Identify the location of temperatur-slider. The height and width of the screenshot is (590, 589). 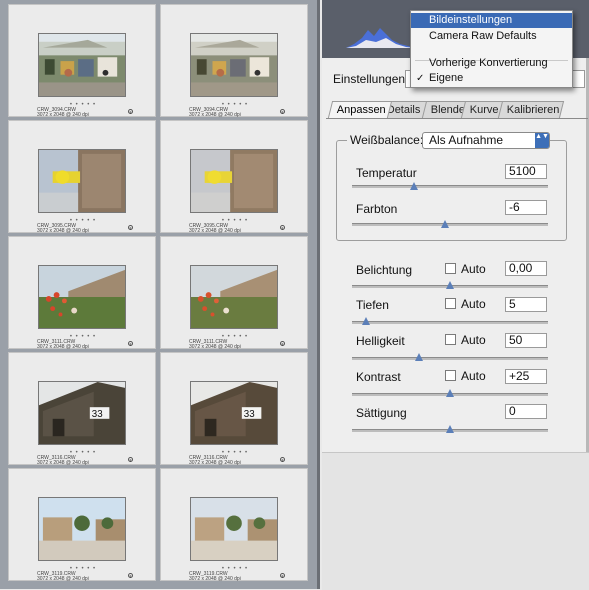
(450, 186).